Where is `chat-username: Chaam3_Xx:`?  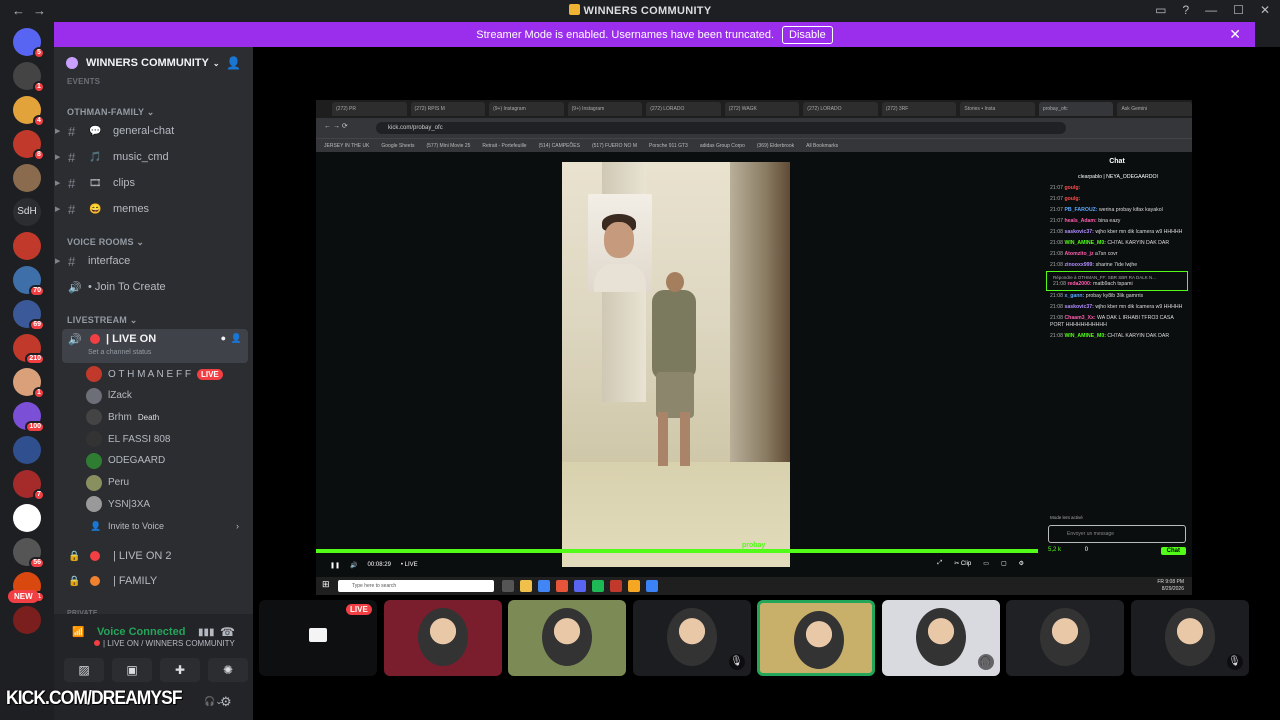 chat-username: Chaam3_Xx: is located at coordinates (1079, 318).